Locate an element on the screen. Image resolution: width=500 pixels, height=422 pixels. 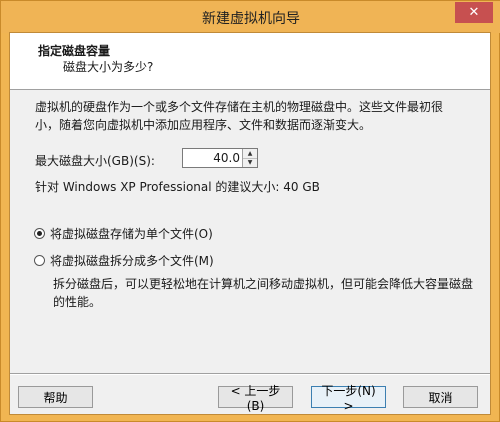
radio-split-files is located at coordinates (39, 260).